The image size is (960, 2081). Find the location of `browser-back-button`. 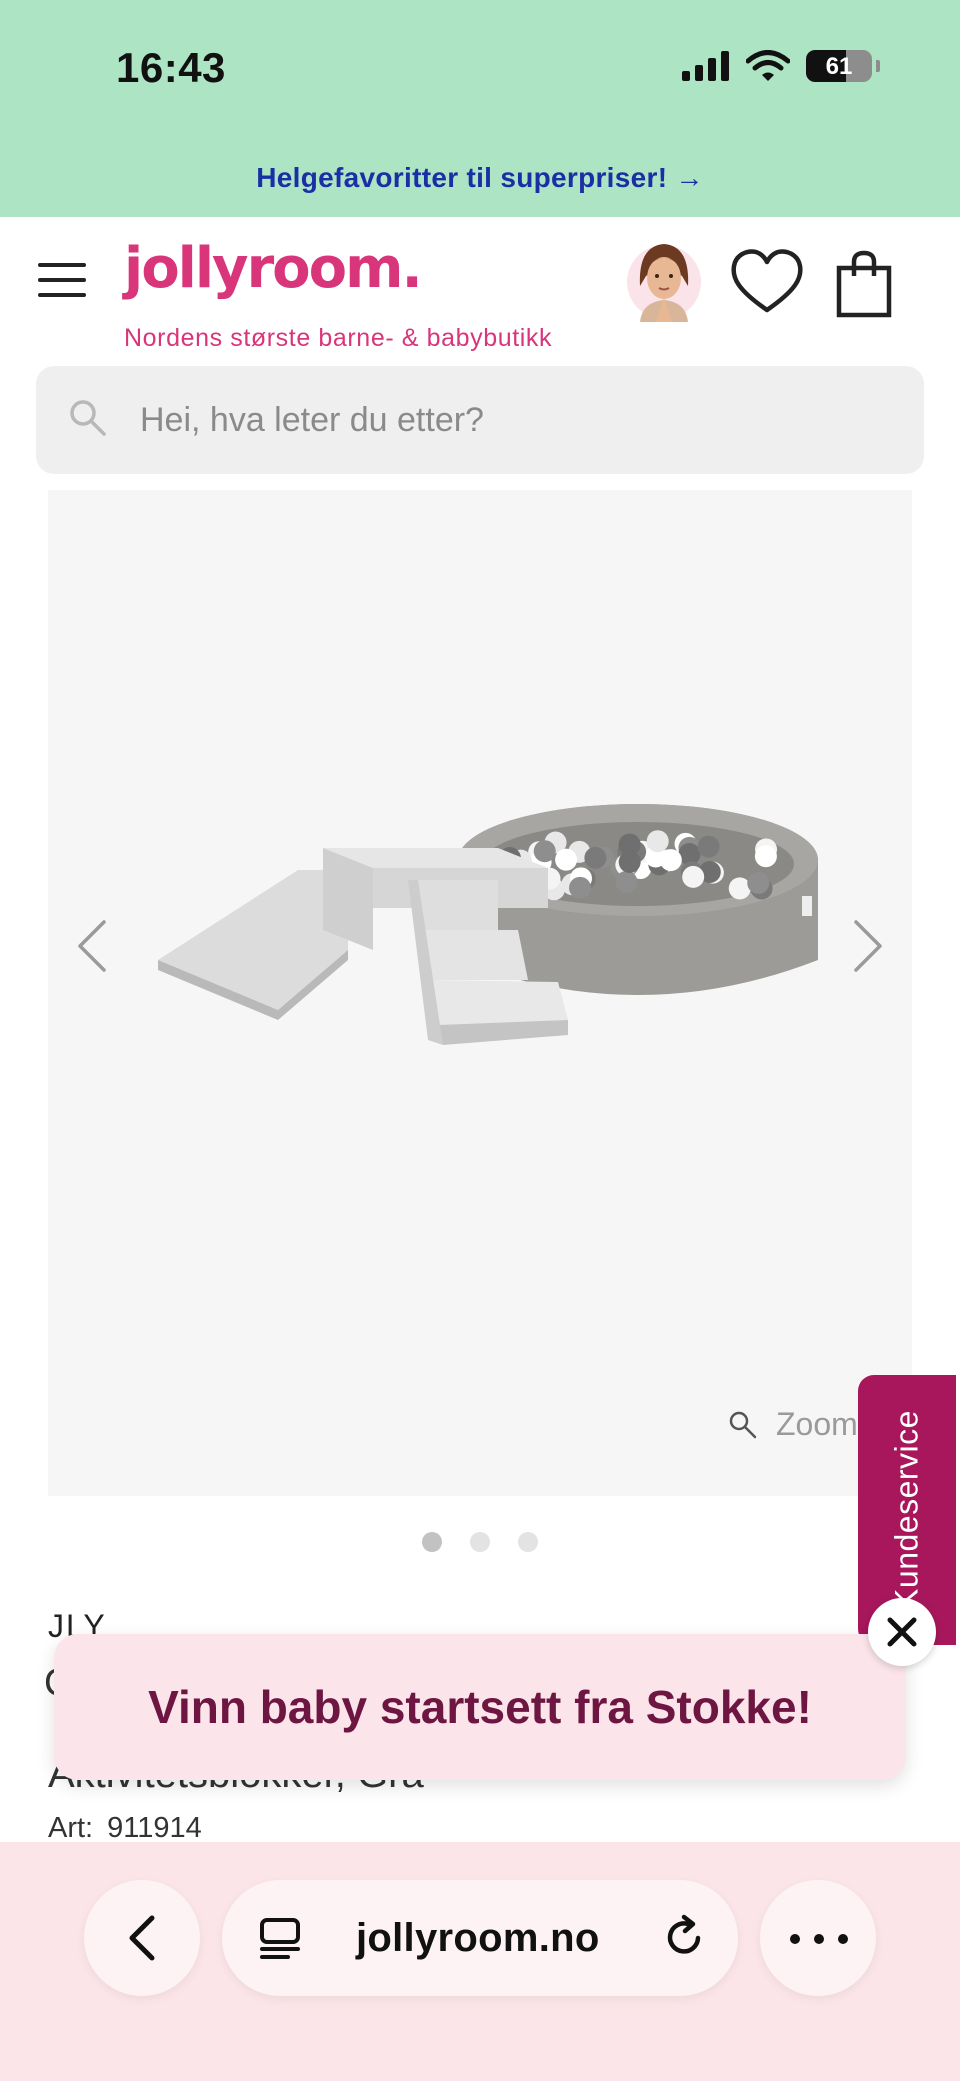

browser-back-button is located at coordinates (142, 1938).